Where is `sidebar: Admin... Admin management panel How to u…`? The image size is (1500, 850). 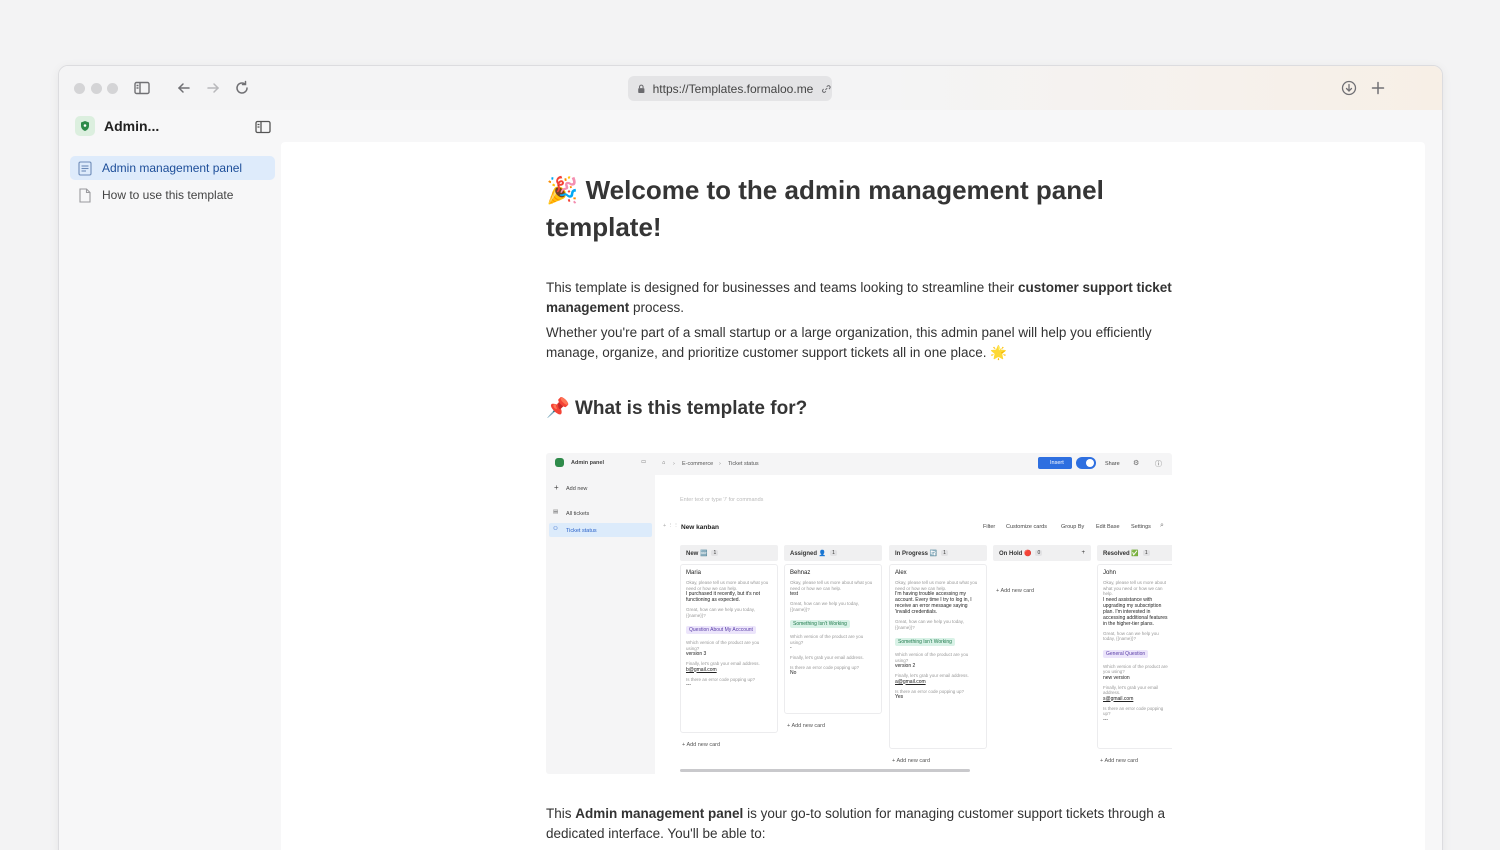
sidebar: Admin... Admin management panel How to u… is located at coordinates (170, 480).